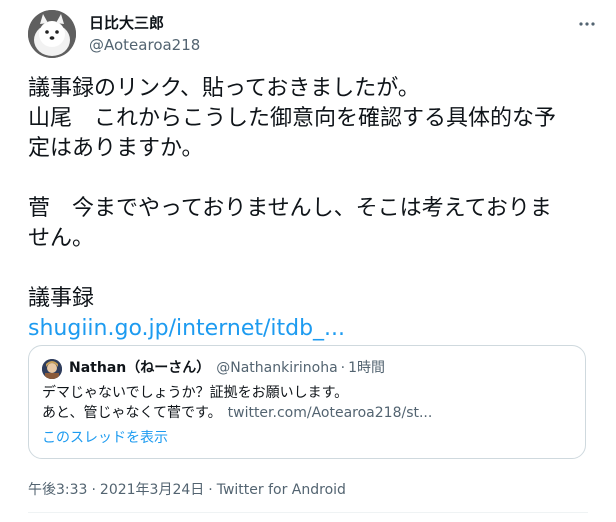  Describe the element at coordinates (105, 438) in the screenshot. I see `show-thread-link: このスレッドを表示` at that location.